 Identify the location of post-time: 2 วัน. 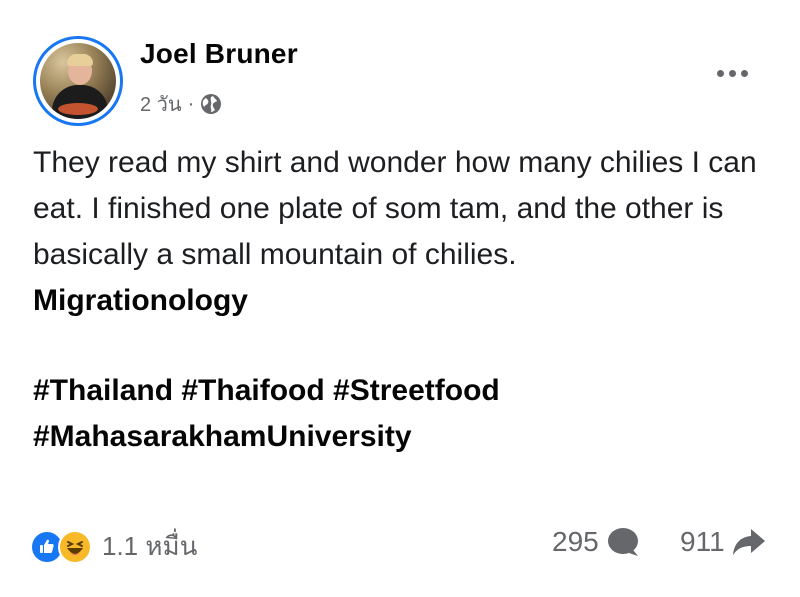
(161, 104).